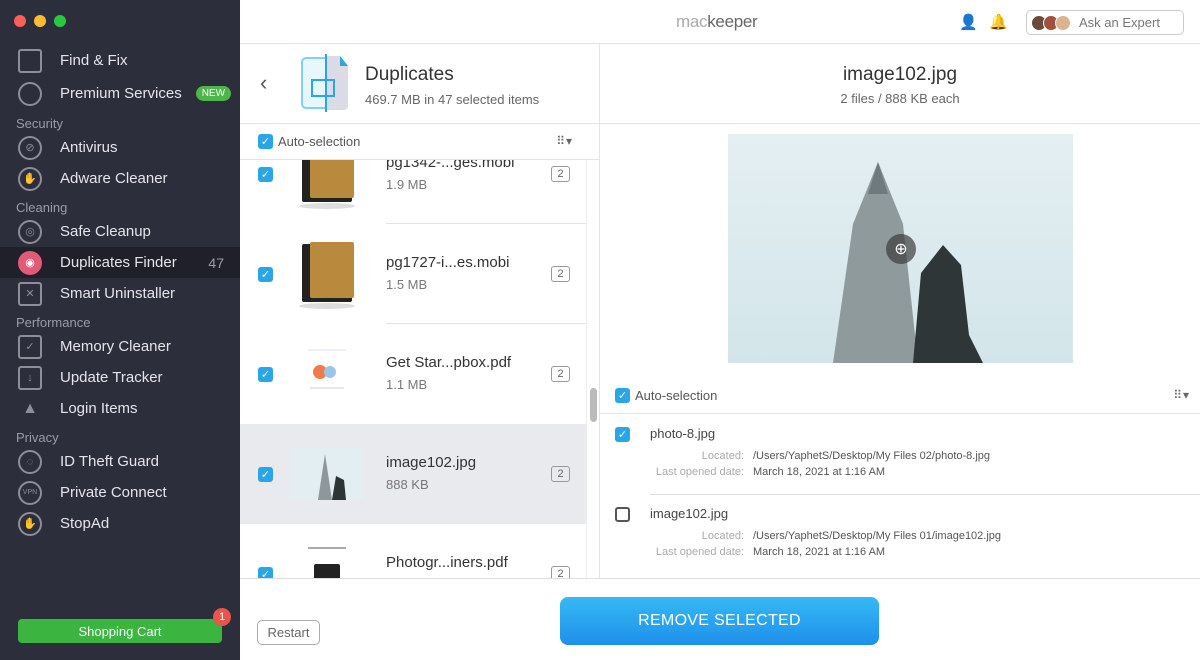 This screenshot has width=1200, height=660. I want to click on sidebar-item-label: Find & Fix, so click(94, 60).